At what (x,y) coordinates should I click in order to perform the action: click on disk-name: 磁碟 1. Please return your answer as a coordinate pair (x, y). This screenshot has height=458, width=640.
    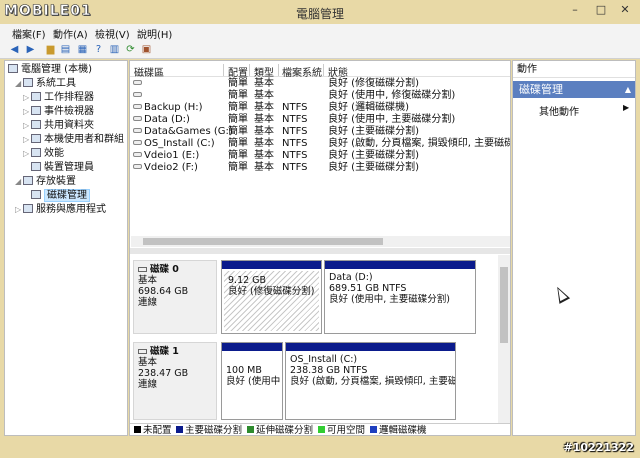
    Looking at the image, I should click on (175, 351).